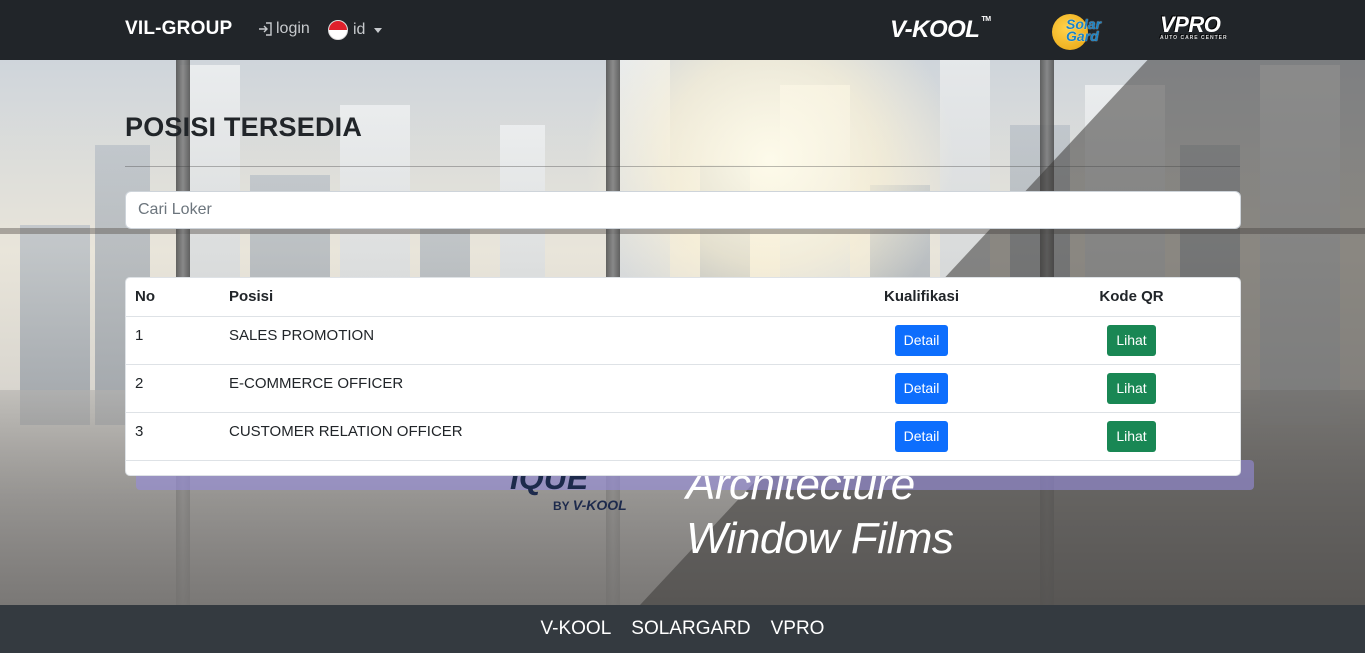 This screenshot has width=1365, height=653. I want to click on column-header-no: No, so click(173, 297).